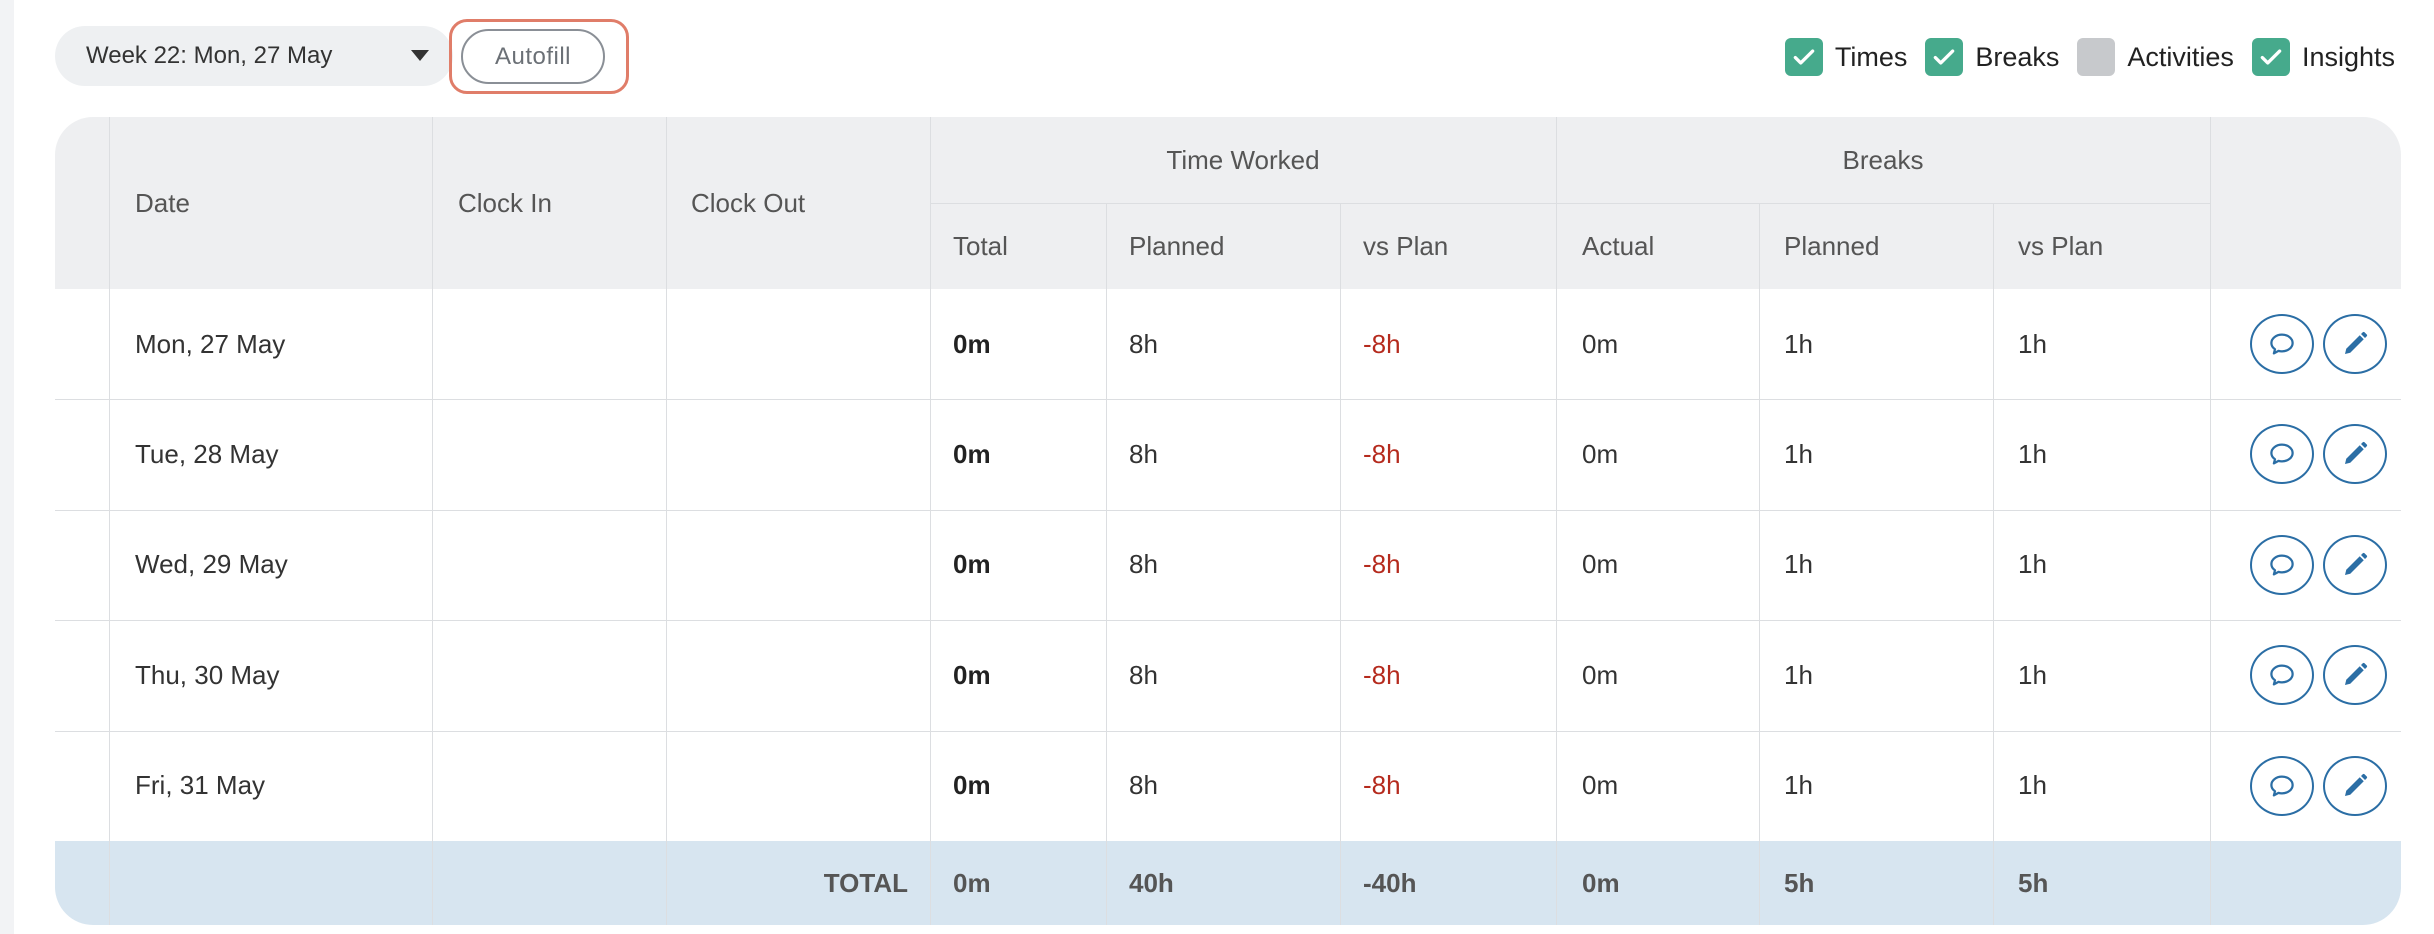 The width and height of the screenshot is (2434, 934). I want to click on toggle-times-label: Times, so click(1871, 56).